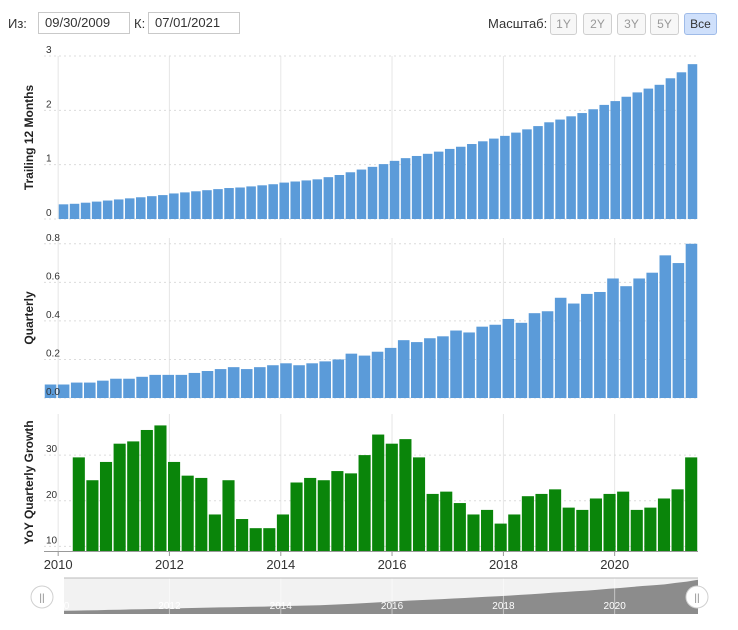 The height and width of the screenshot is (630, 738). I want to click on y-tick-label: 10, so click(52, 540).